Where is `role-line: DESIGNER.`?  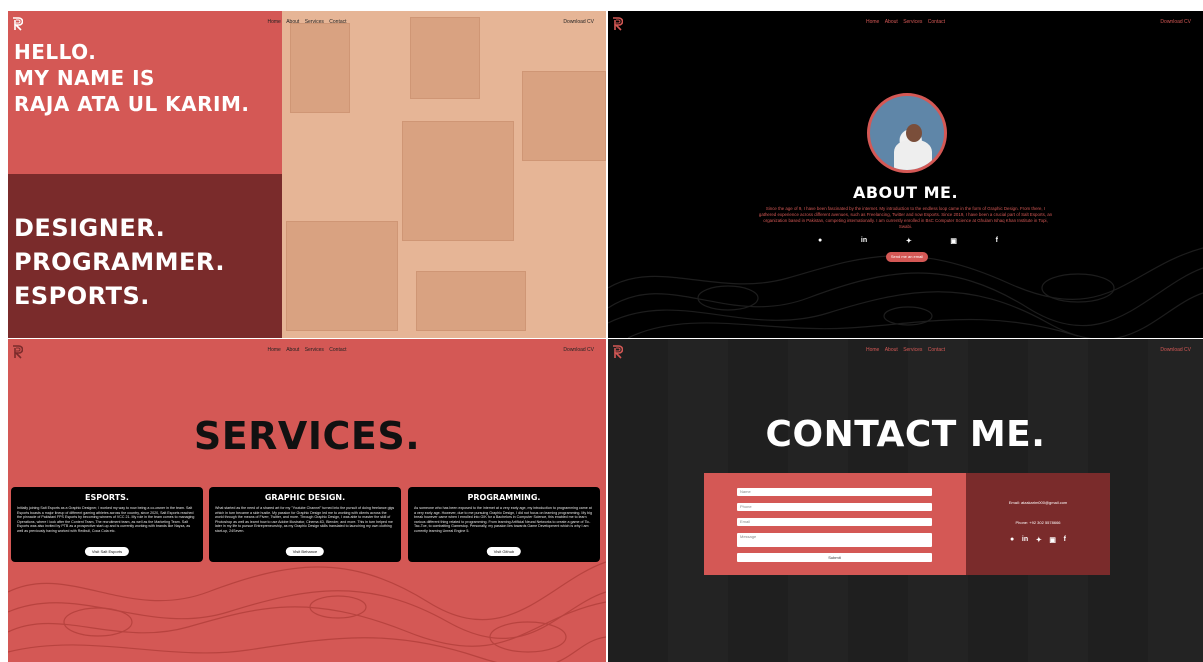
role-line: DESIGNER. is located at coordinates (90, 228).